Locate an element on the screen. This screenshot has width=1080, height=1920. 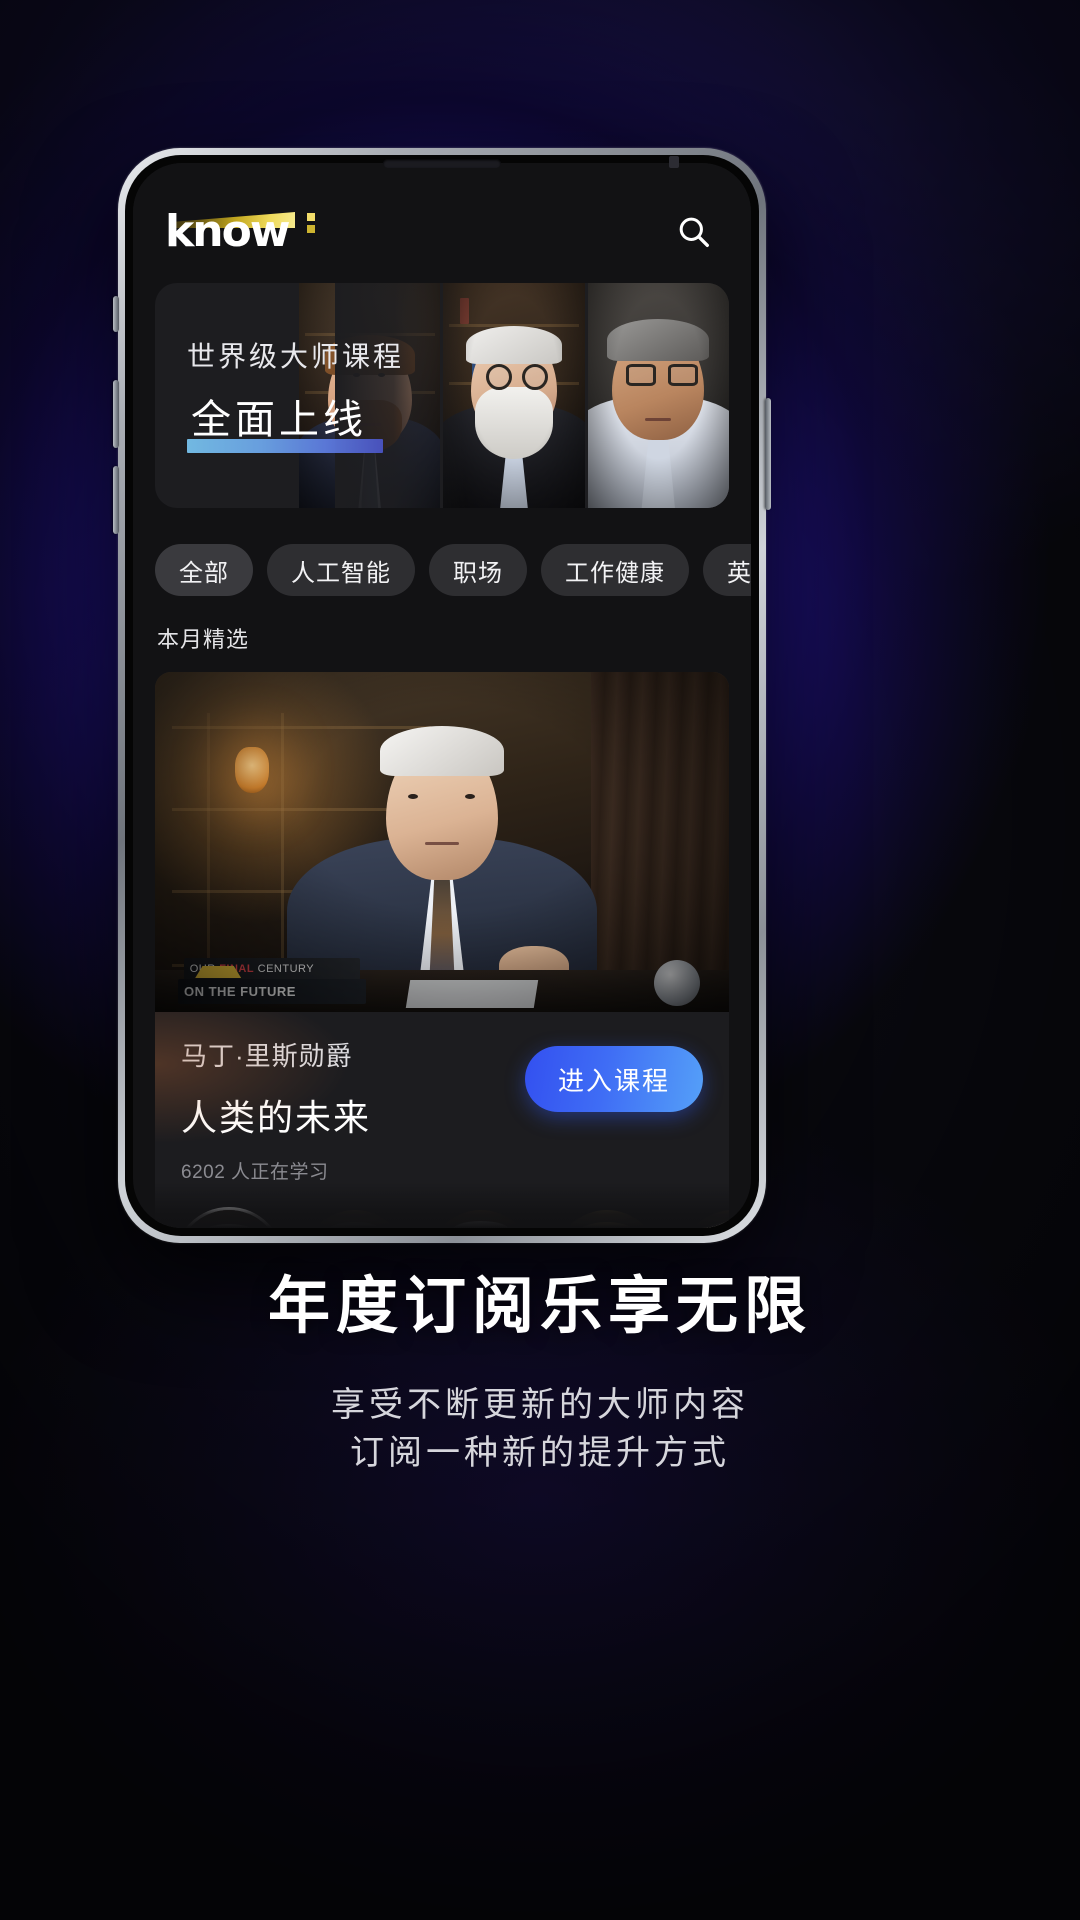
category-pill-health: 工作健康 is located at coordinates (615, 570).